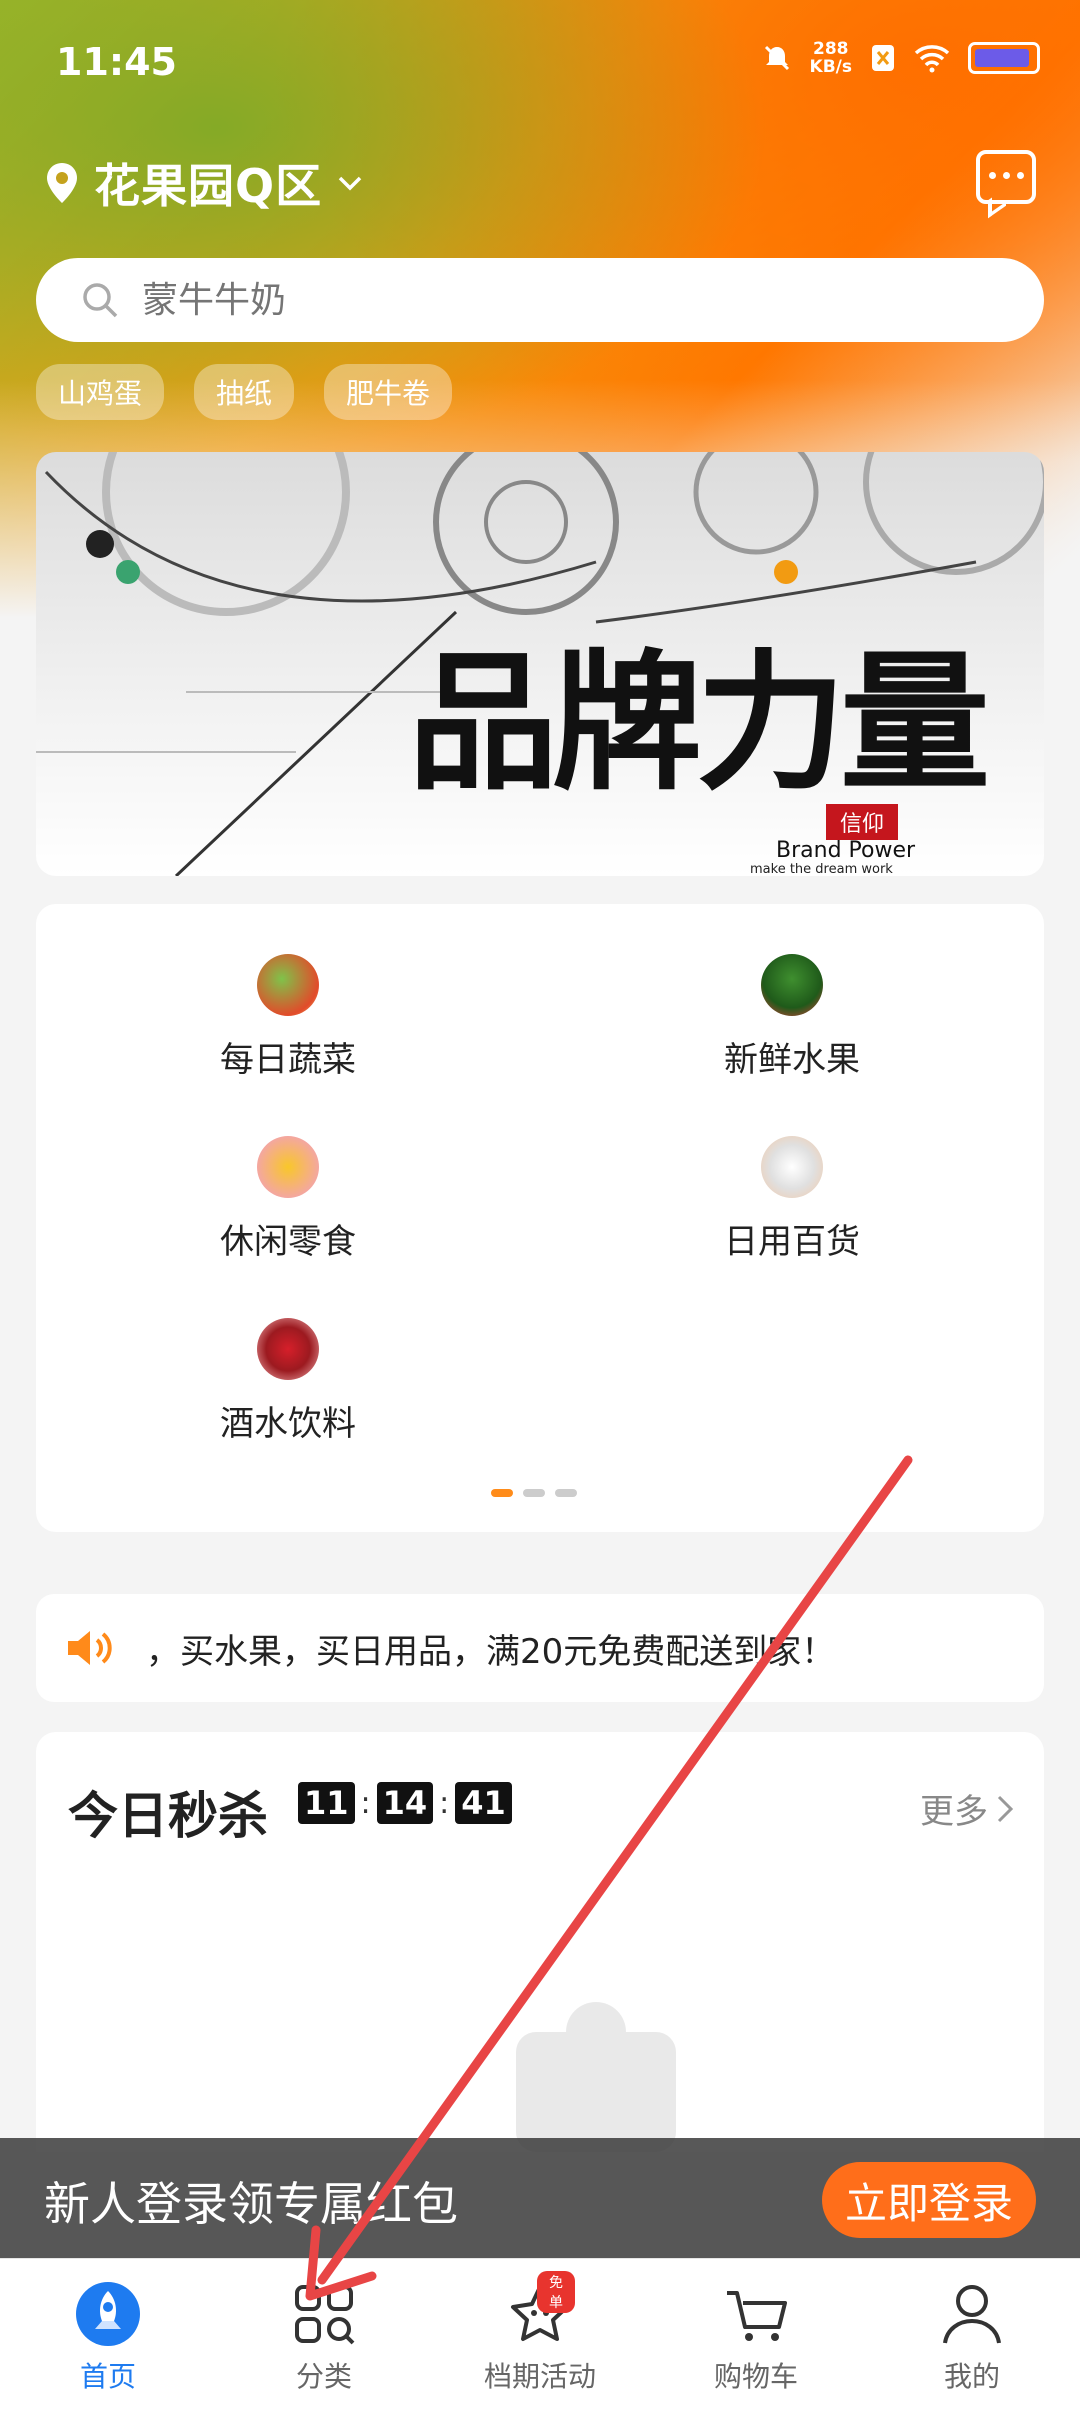 The image size is (1080, 2409). What do you see at coordinates (929, 2200) in the screenshot?
I see `login-button: 立即登录` at bounding box center [929, 2200].